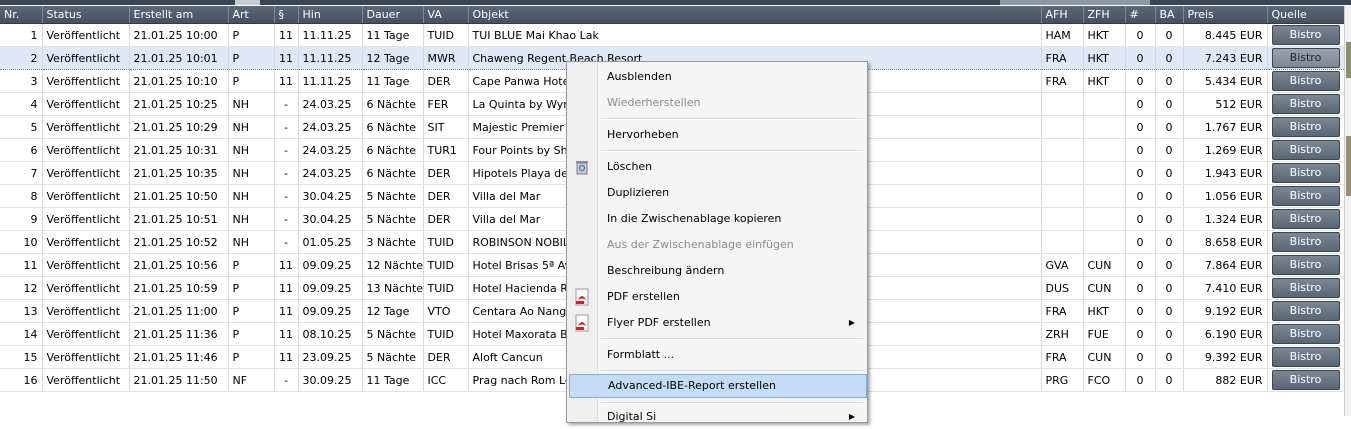 This screenshot has height=429, width=1351. I want to click on cell-erstellt: 21.01.25 10:00, so click(179, 35).